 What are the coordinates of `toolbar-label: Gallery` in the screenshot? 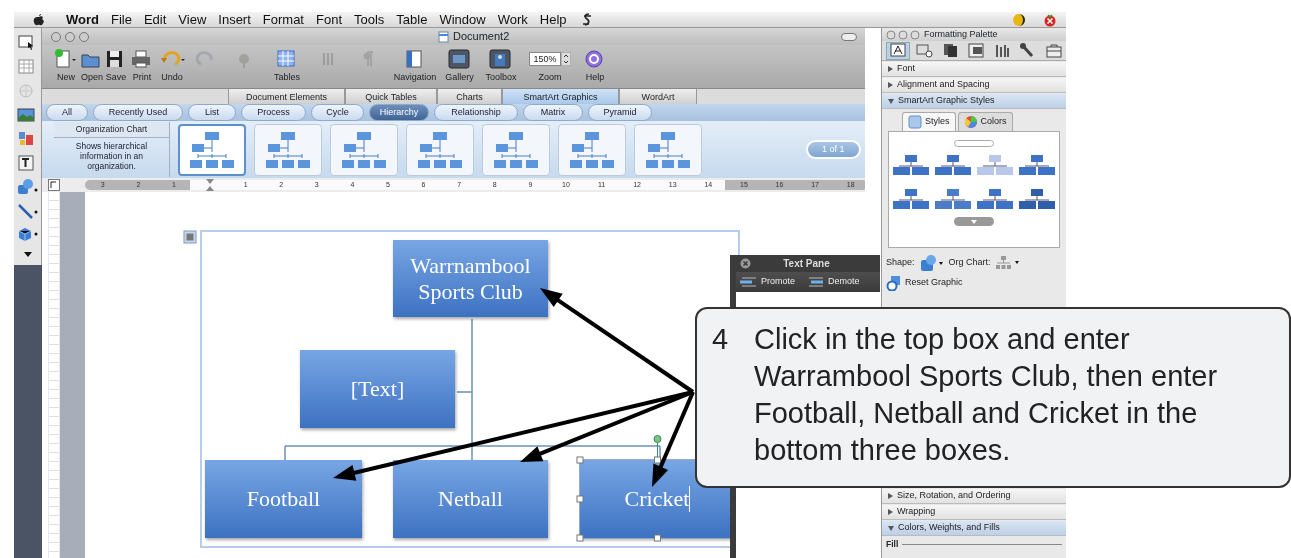 It's located at (459, 77).